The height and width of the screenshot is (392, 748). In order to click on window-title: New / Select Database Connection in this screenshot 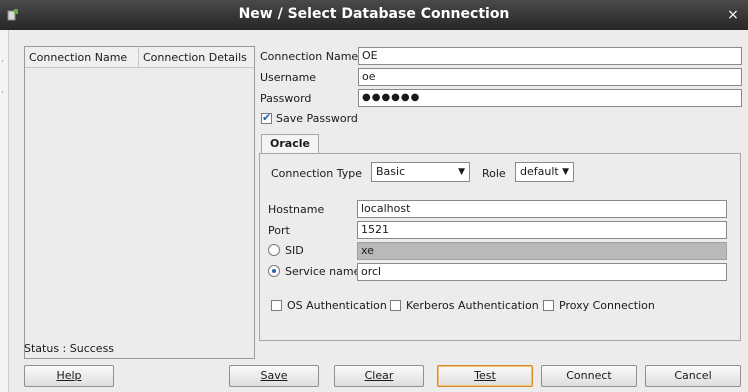, I will do `click(374, 14)`.